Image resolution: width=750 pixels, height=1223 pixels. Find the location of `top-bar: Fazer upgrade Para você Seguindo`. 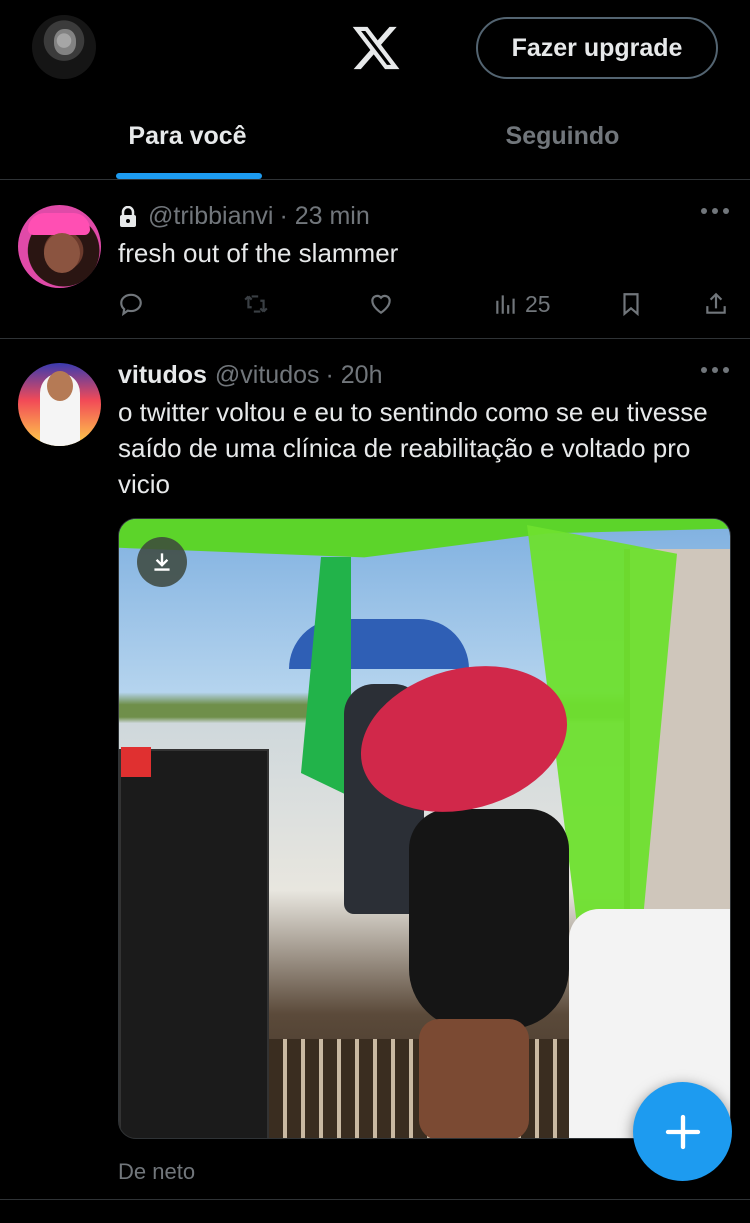

top-bar: Fazer upgrade Para você Seguindo is located at coordinates (375, 90).